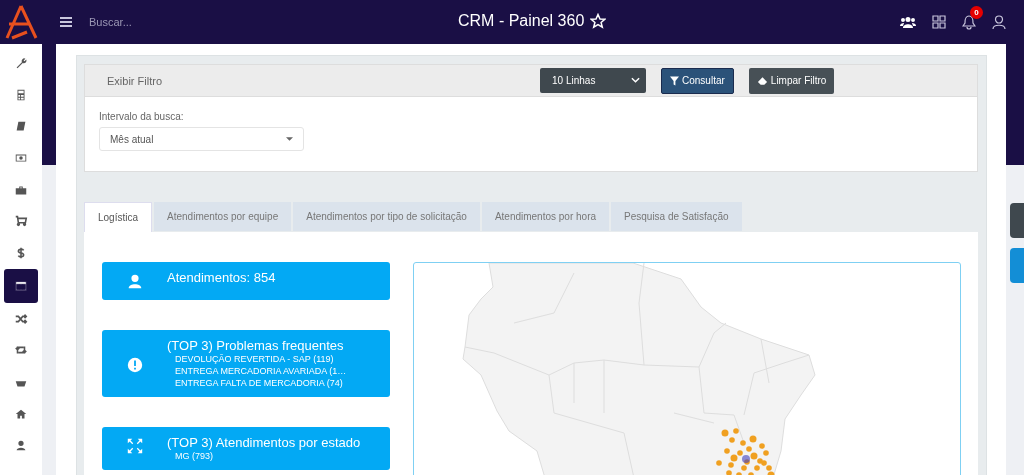  Describe the element at coordinates (256, 345) in the screenshot. I see `card-title: (TOP 3) Problemas frequentes` at that location.